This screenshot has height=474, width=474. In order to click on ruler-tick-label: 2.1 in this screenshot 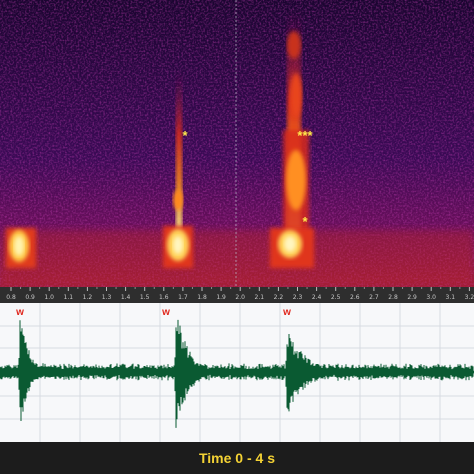, I will do `click(260, 297)`.